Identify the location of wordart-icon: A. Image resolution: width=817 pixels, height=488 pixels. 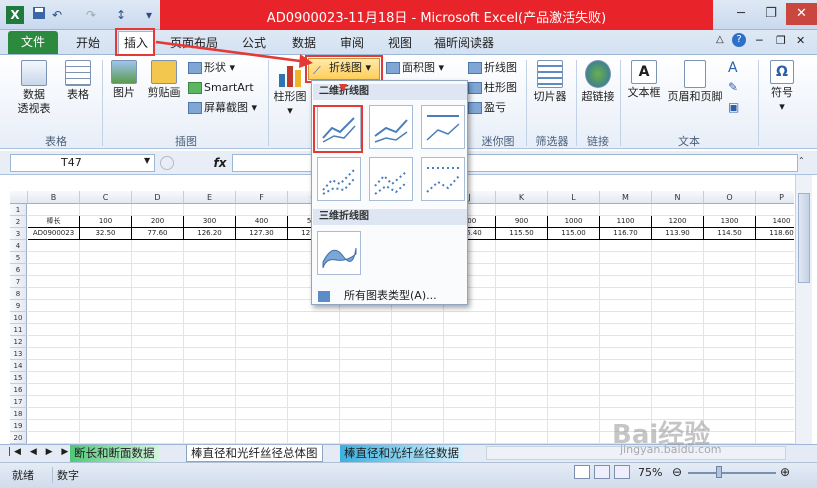
(733, 68).